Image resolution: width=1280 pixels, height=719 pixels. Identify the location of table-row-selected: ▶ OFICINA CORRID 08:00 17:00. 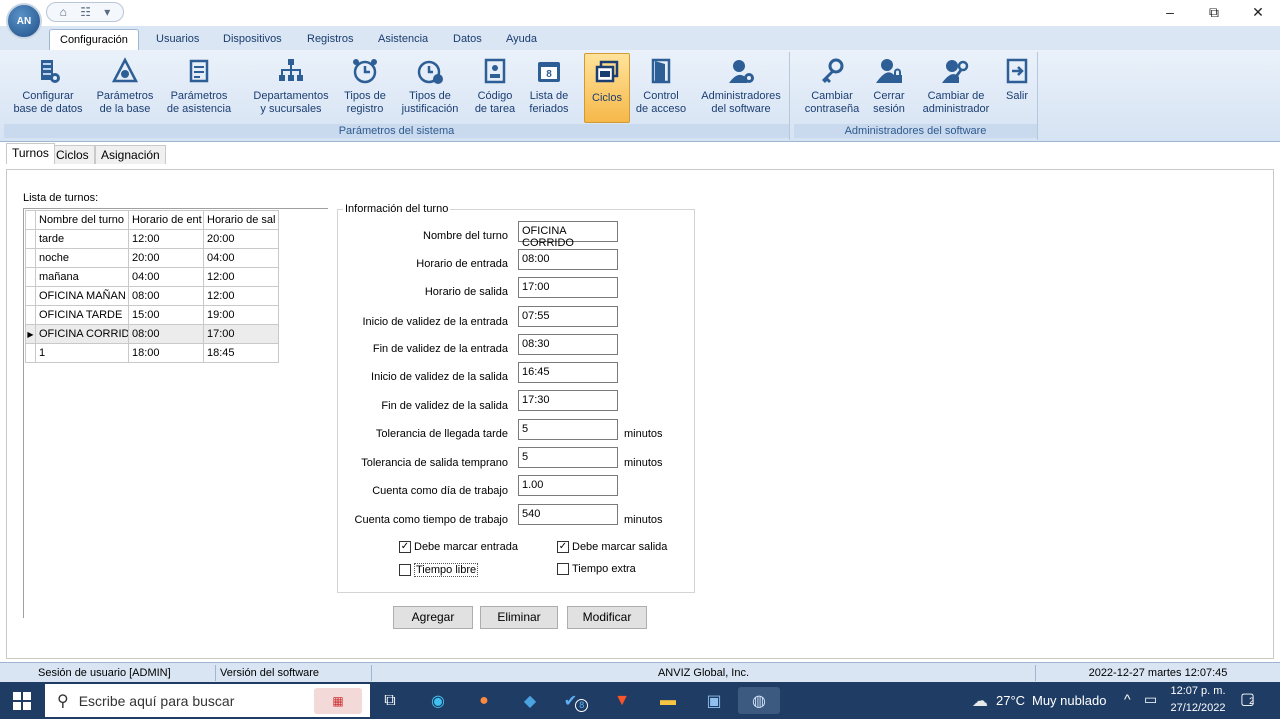
(152, 334).